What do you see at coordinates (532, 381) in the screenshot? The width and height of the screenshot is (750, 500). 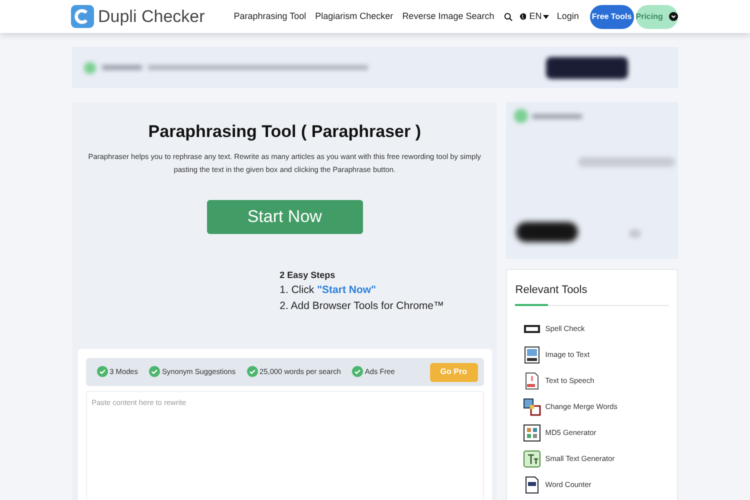 I see `file-icon` at bounding box center [532, 381].